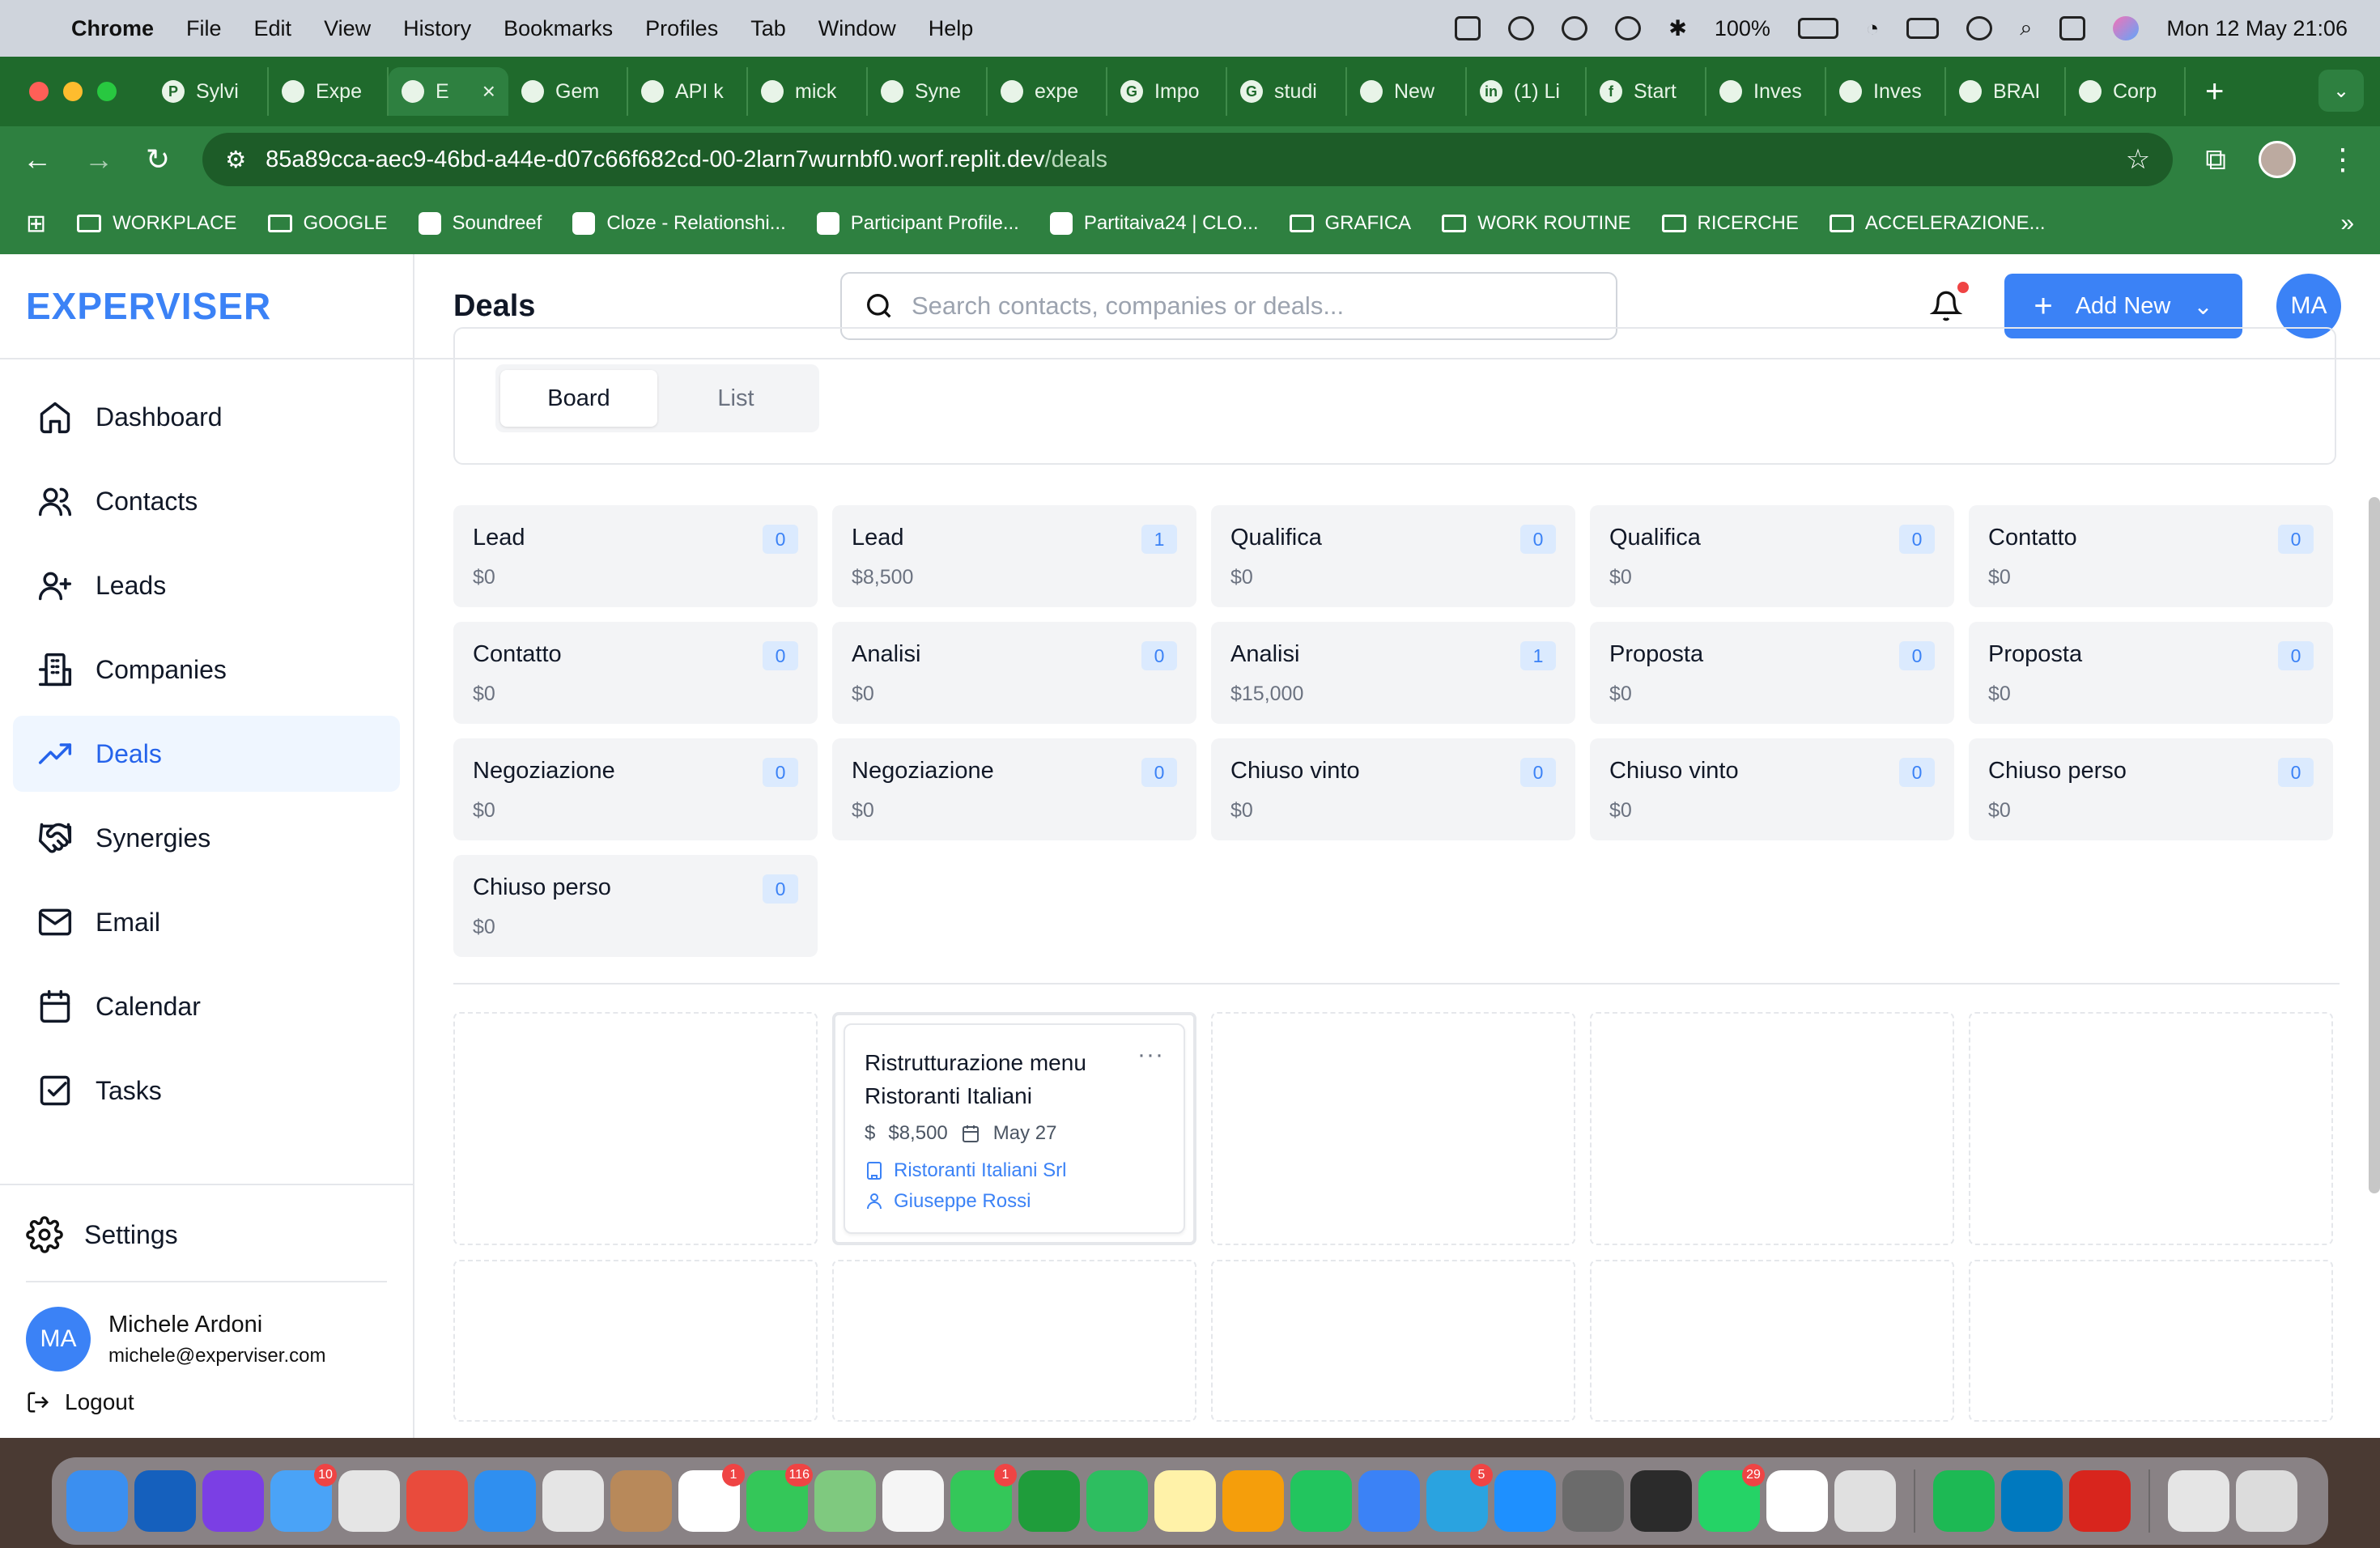  What do you see at coordinates (1980, 28) in the screenshot?
I see `time-machine-icon` at bounding box center [1980, 28].